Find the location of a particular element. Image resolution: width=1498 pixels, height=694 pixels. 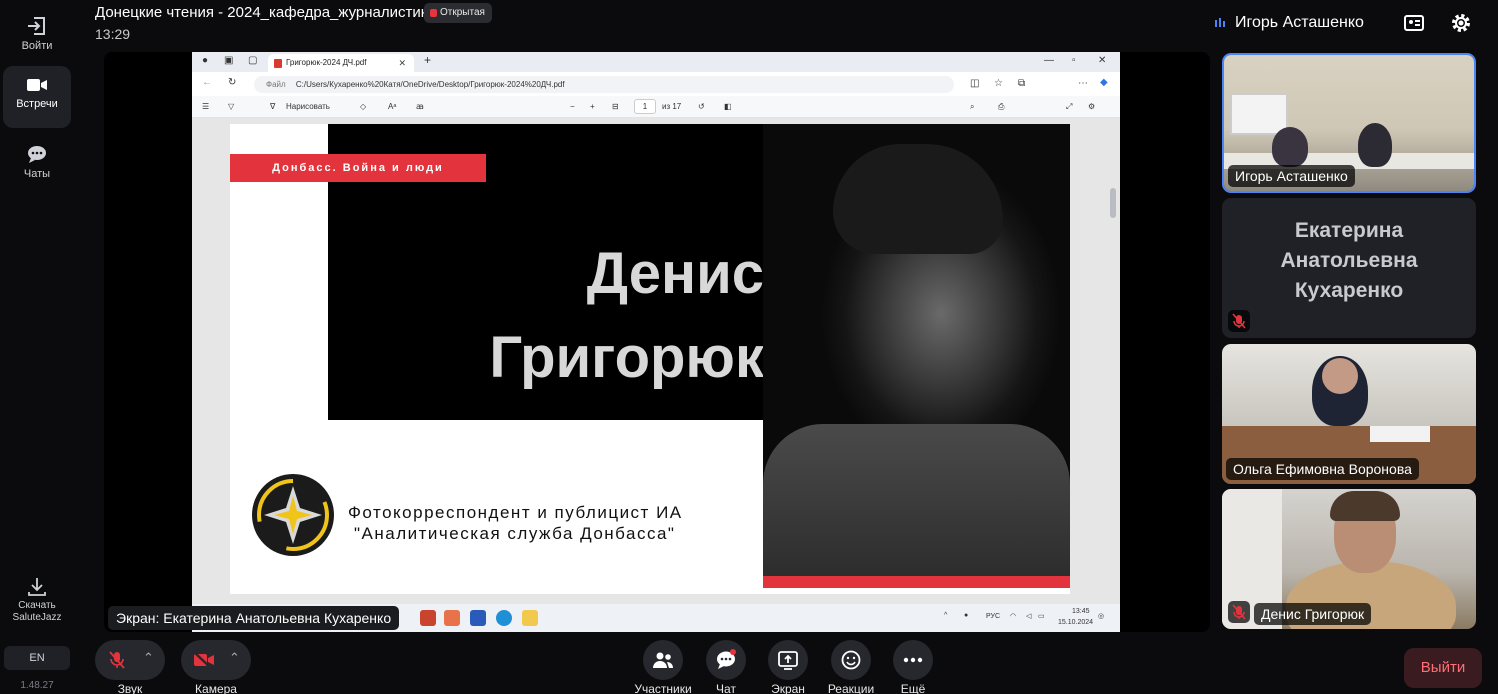

rail-item-chats: Чаты is located at coordinates (37, 165).